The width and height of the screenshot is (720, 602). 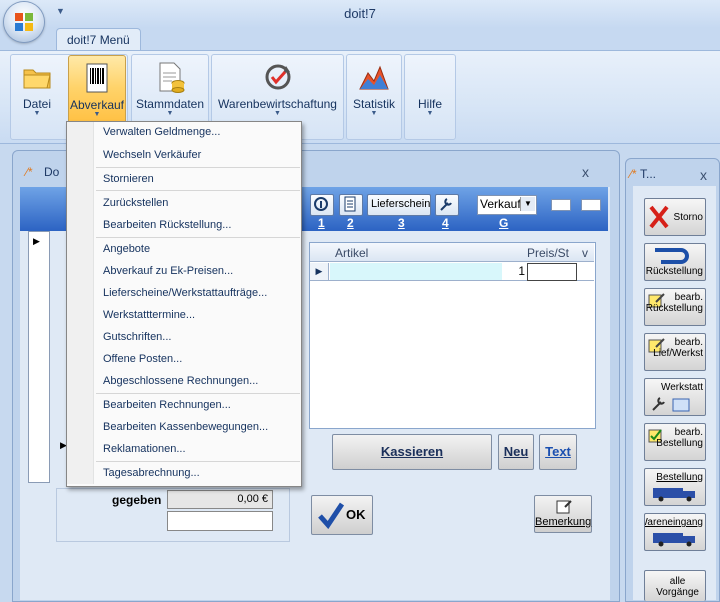 What do you see at coordinates (36, 104) in the screenshot?
I see `datei-label: Datei` at bounding box center [36, 104].